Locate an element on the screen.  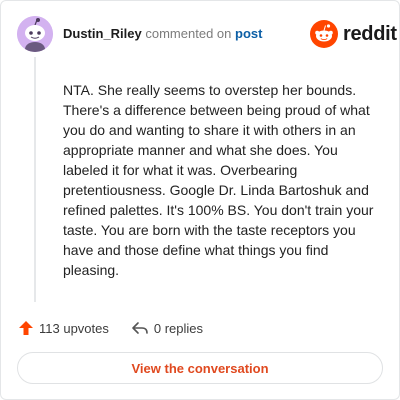
avatar is located at coordinates (35, 34).